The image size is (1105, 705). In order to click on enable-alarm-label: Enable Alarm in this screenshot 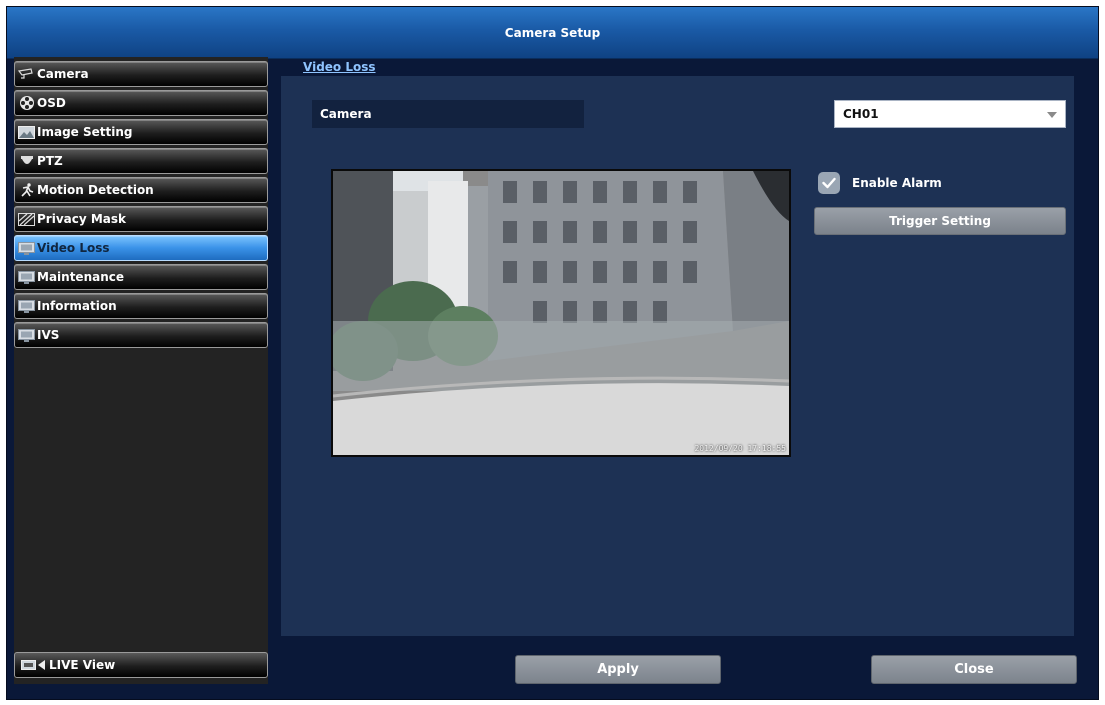, I will do `click(897, 183)`.